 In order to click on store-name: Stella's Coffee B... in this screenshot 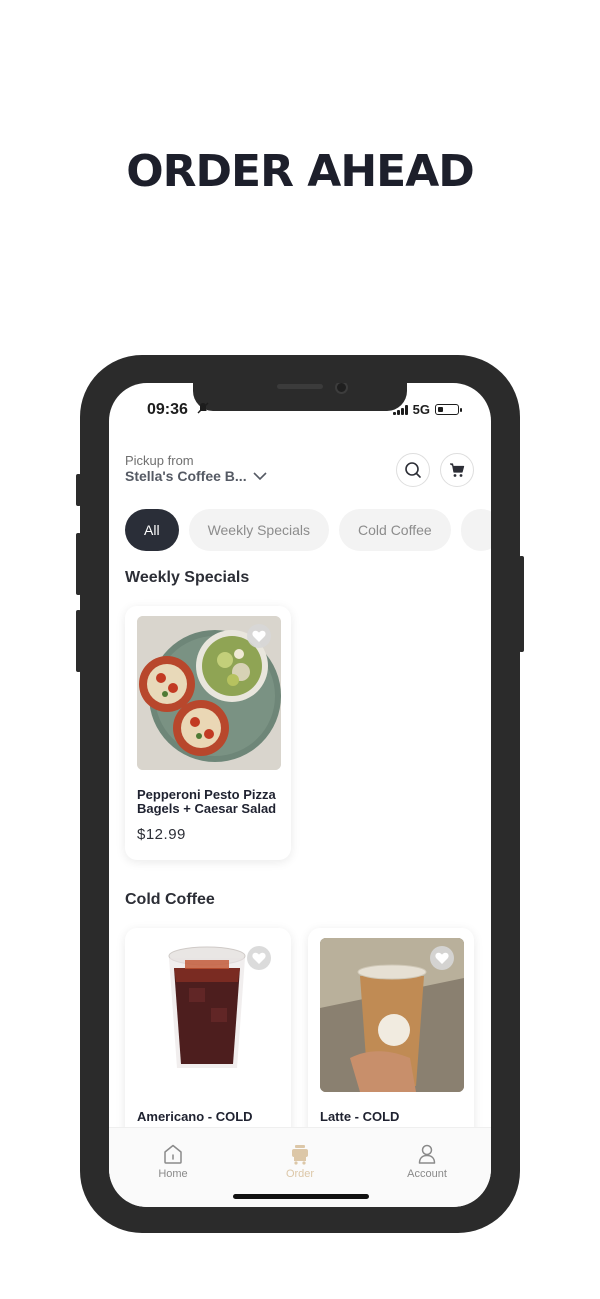, I will do `click(186, 476)`.